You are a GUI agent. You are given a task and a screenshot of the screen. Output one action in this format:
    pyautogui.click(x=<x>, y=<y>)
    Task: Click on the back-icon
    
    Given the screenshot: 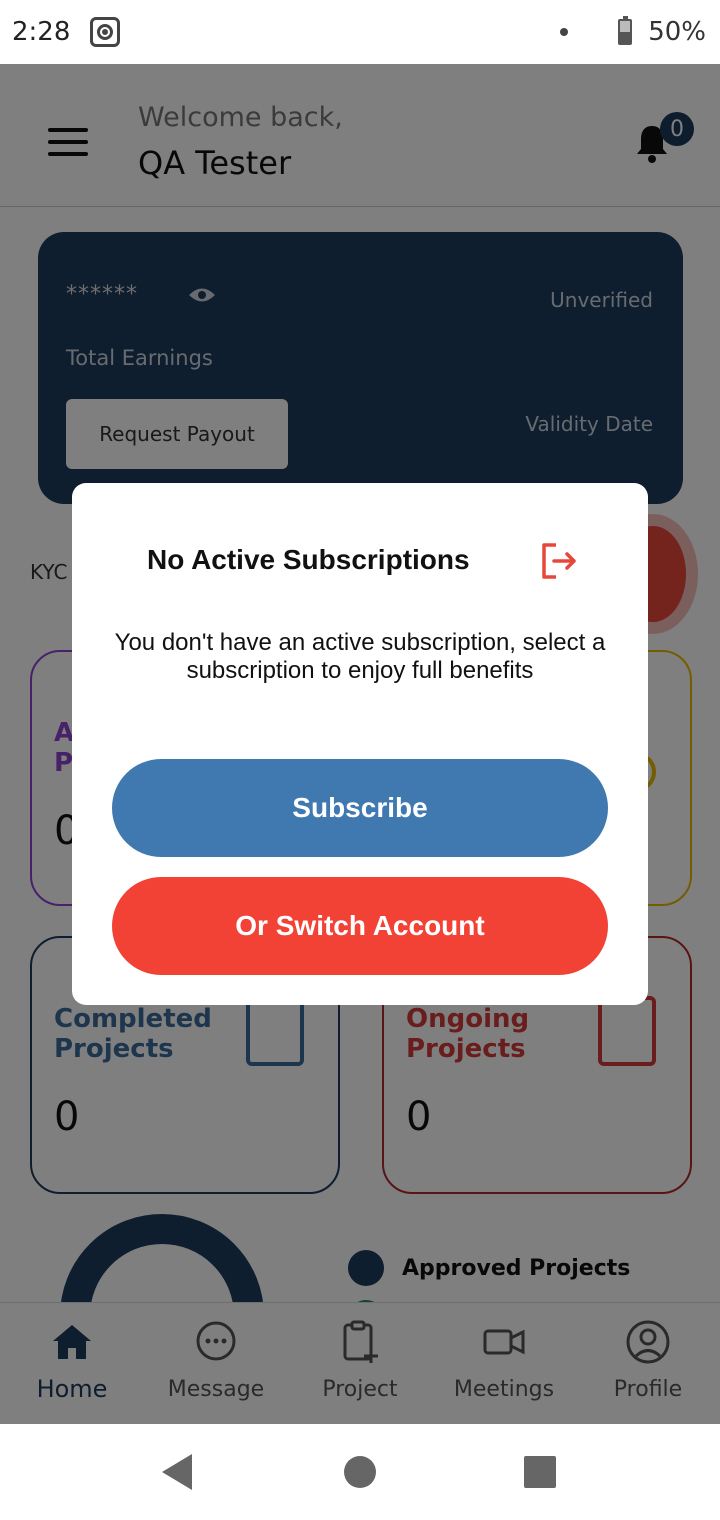 What is the action you would take?
    pyautogui.click(x=177, y=1472)
    